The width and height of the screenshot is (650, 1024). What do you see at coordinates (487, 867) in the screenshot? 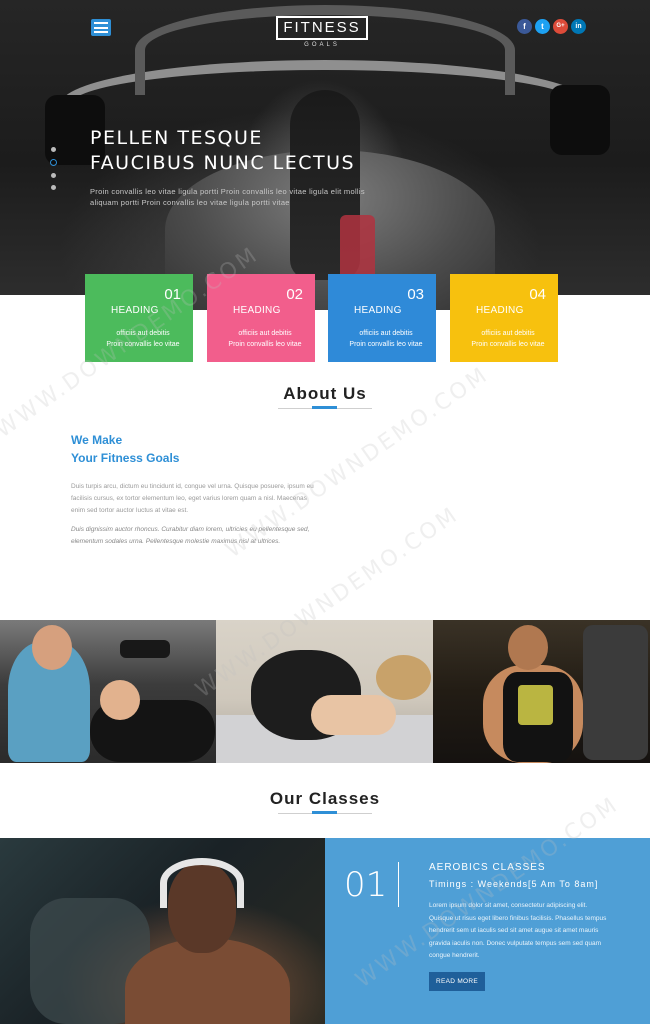
I see `class-name: AEROBICS CLASSES` at bounding box center [487, 867].